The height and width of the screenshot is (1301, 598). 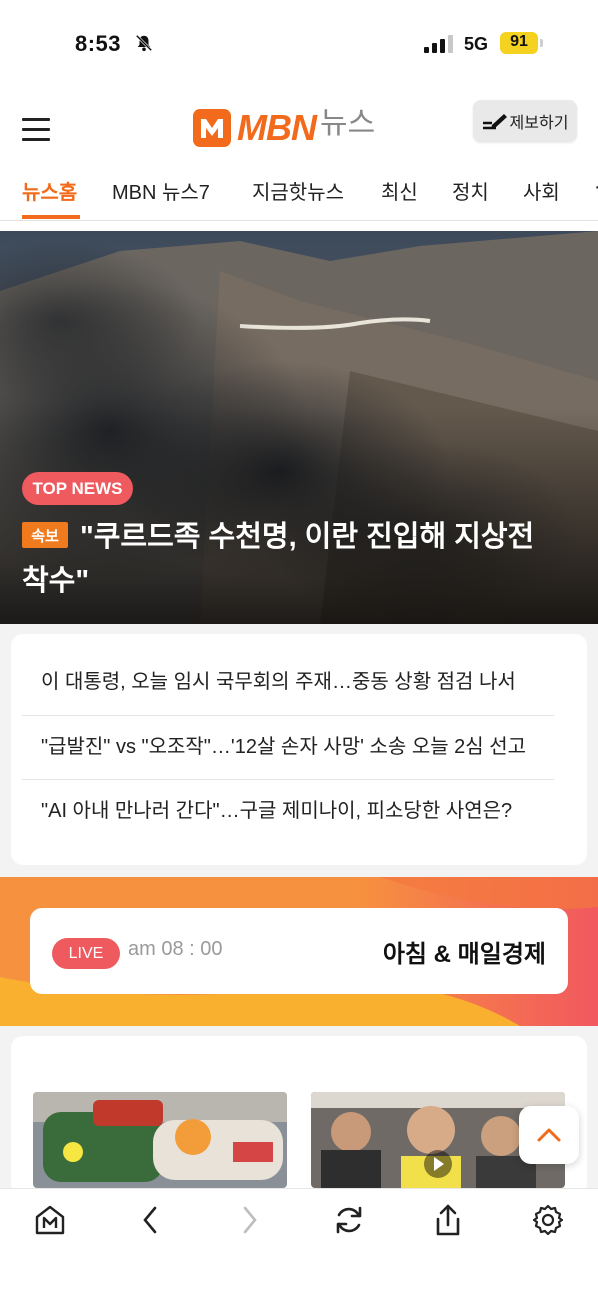 I want to click on menu-icon, so click(x=36, y=131).